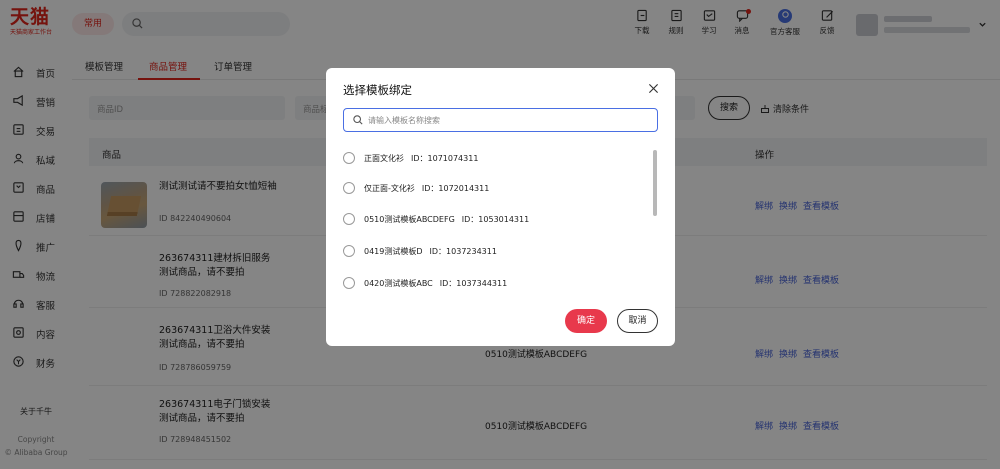 The width and height of the screenshot is (1000, 469). I want to click on template-search-input, so click(508, 120).